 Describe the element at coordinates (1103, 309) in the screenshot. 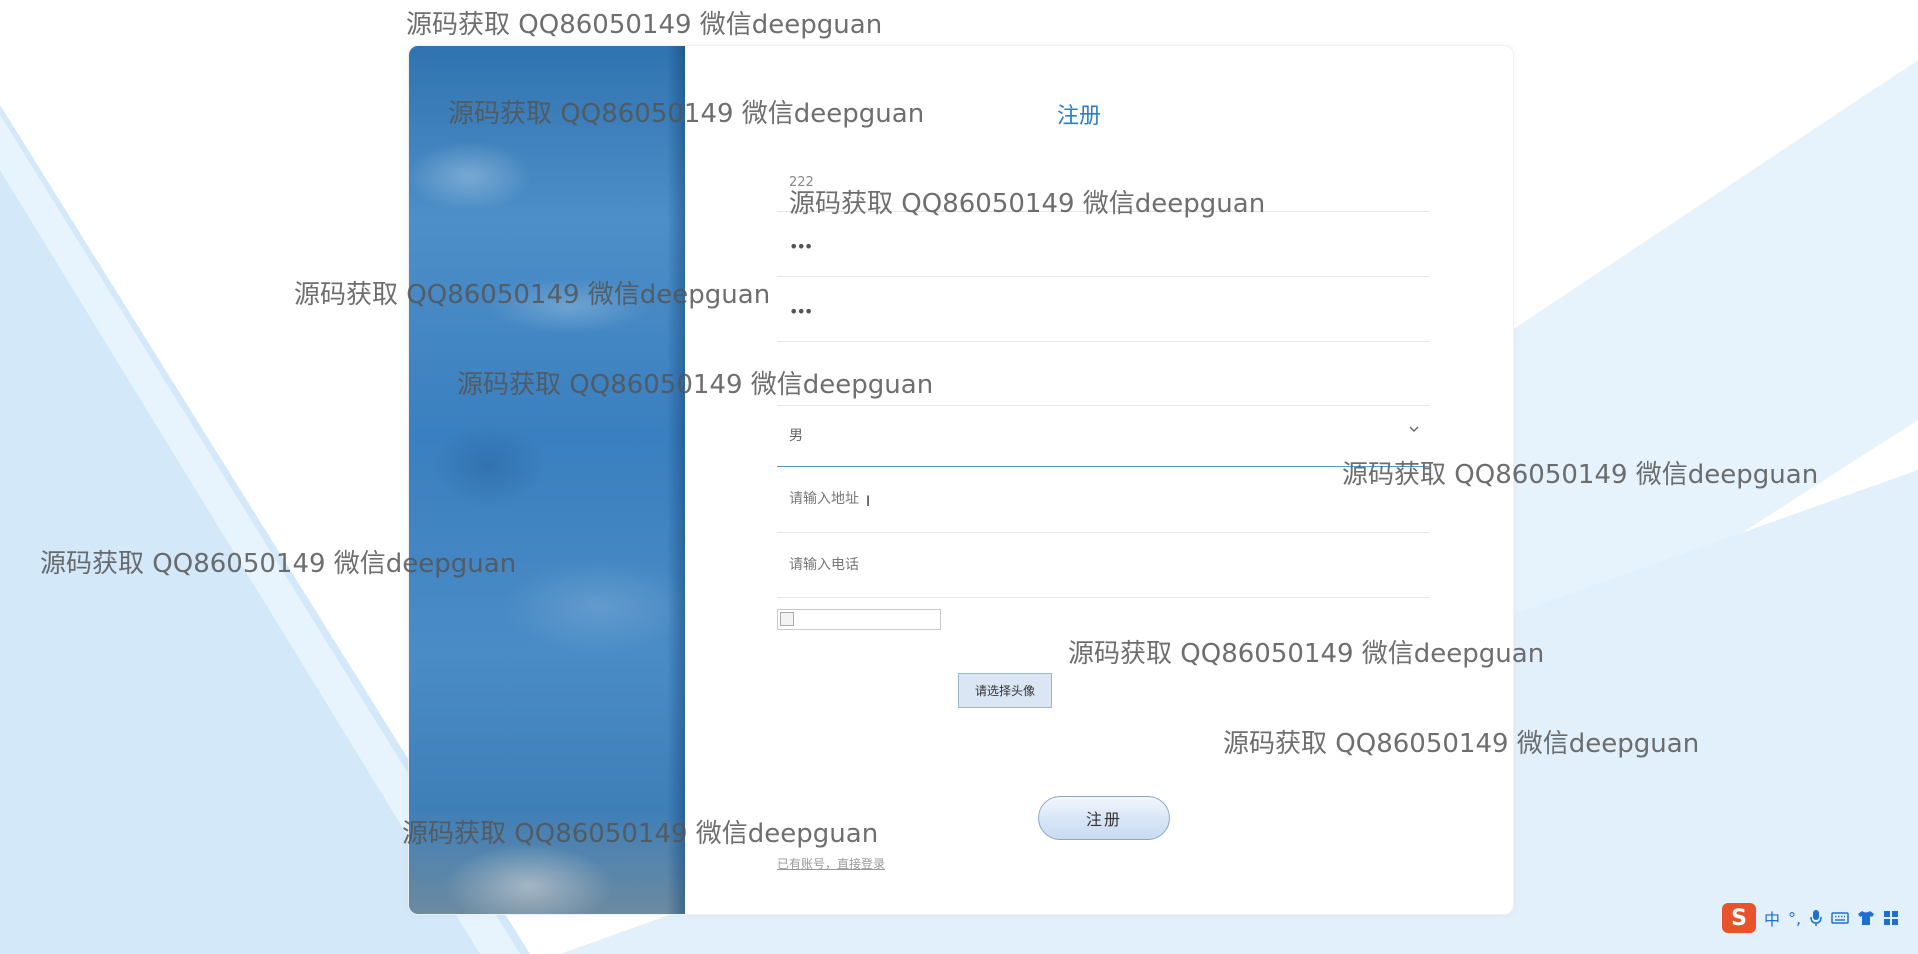

I see `confirm-password-field-row: •••` at that location.